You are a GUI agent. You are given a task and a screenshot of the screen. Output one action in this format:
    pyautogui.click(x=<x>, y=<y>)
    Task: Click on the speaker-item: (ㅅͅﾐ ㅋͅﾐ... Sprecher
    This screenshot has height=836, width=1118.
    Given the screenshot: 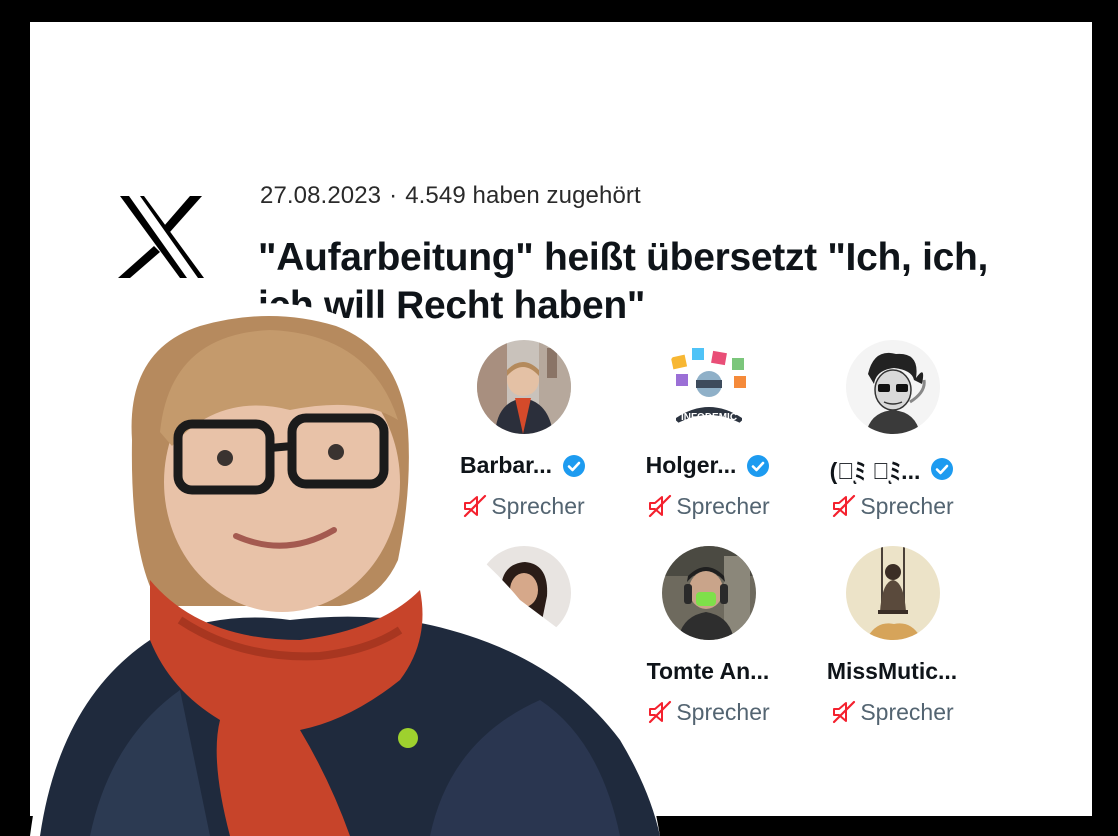 What is the action you would take?
    pyautogui.click(x=892, y=440)
    